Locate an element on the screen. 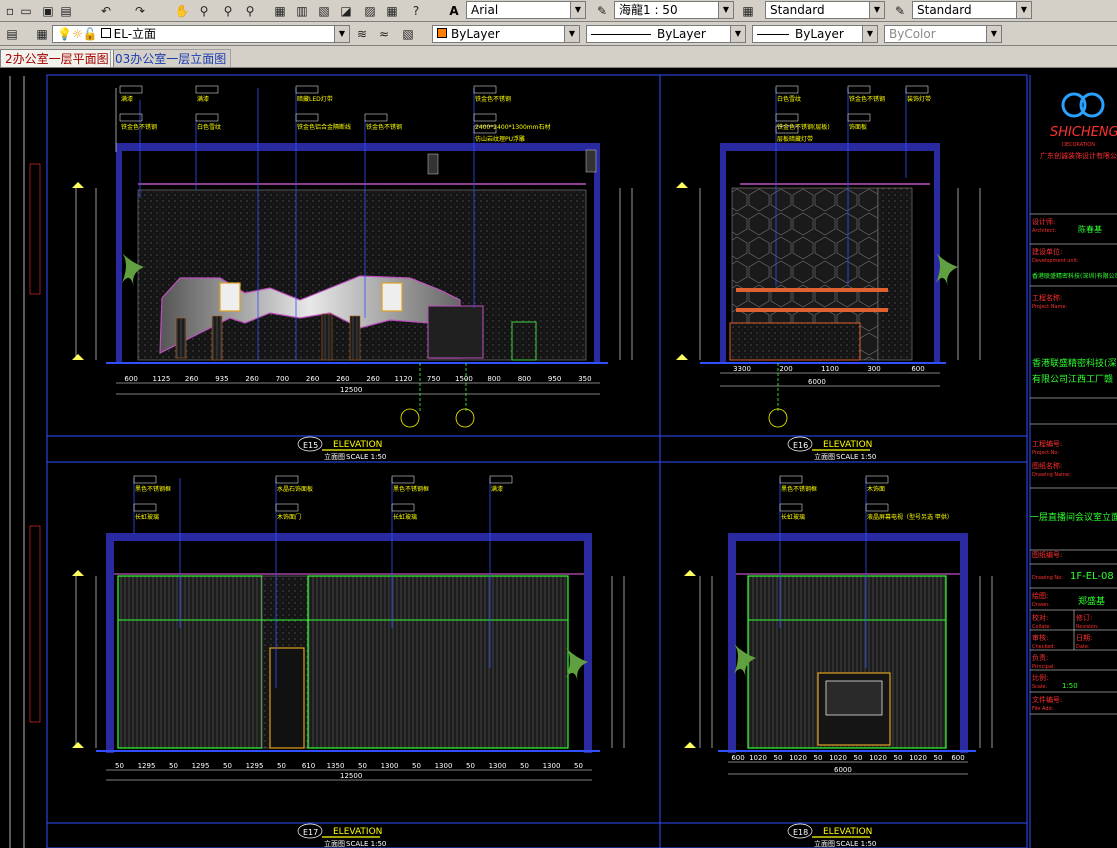  material-tag-text: 满漆 is located at coordinates (497, 489).